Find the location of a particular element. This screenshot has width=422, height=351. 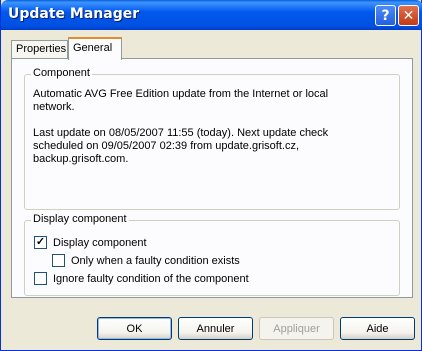

display-component-label: Display component is located at coordinates (100, 242).